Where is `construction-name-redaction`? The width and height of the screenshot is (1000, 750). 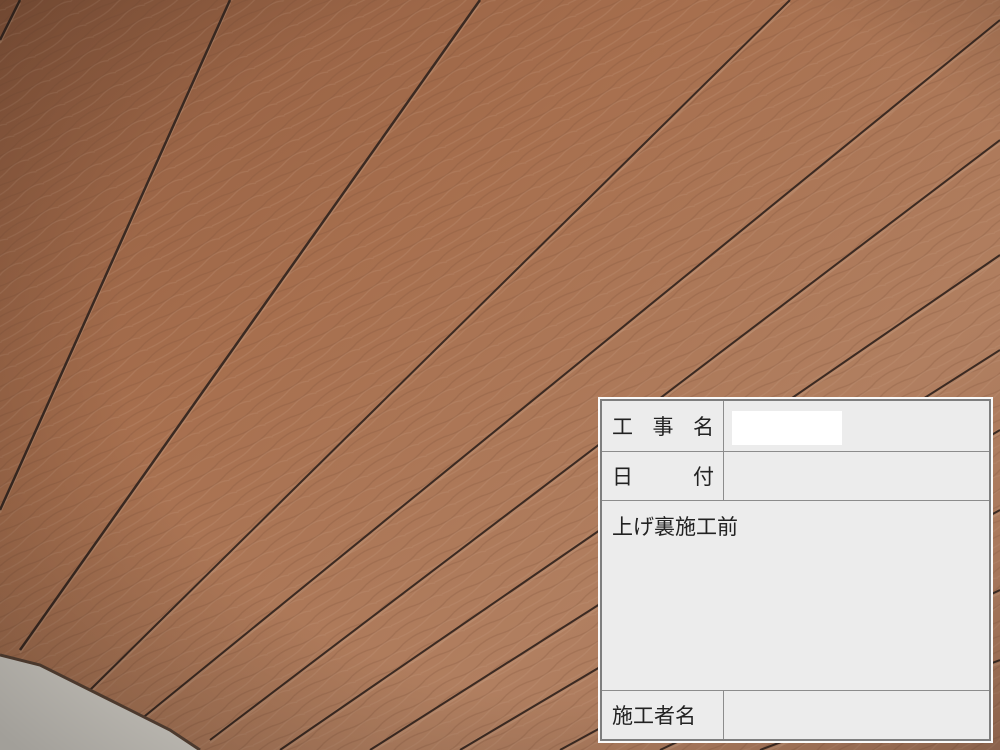 construction-name-redaction is located at coordinates (787, 428).